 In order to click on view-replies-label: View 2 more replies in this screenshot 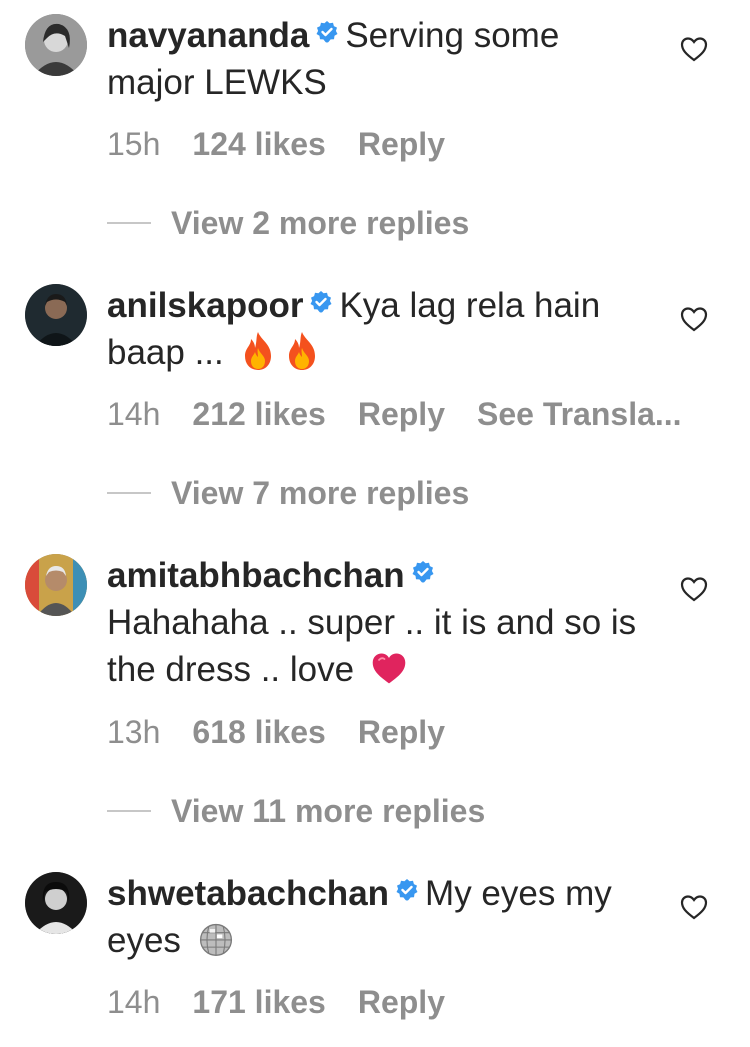, I will do `click(320, 223)`.